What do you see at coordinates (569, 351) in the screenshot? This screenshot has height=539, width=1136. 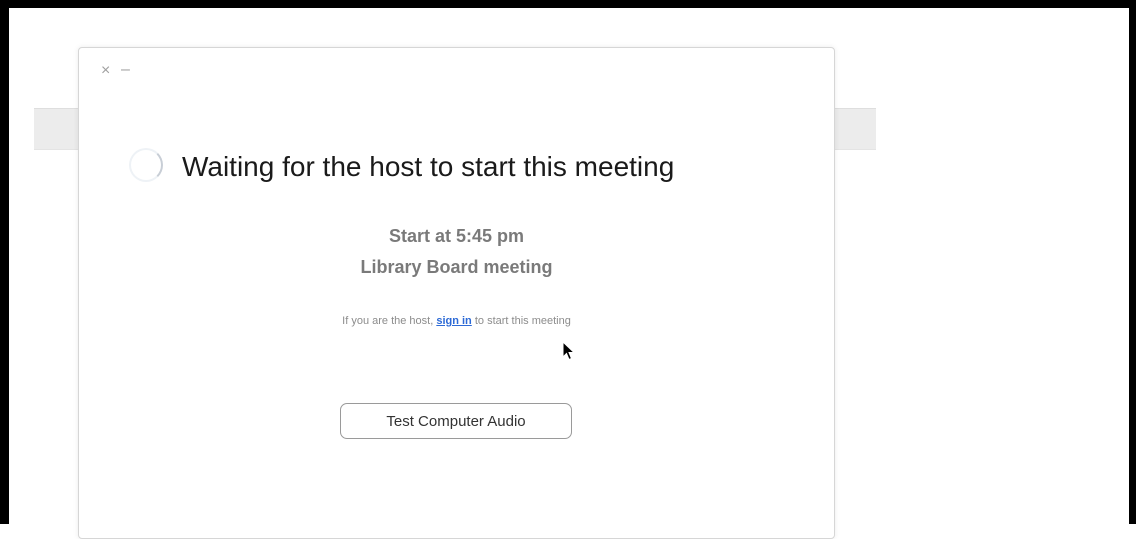 I see `mouse-pointer-icon` at bounding box center [569, 351].